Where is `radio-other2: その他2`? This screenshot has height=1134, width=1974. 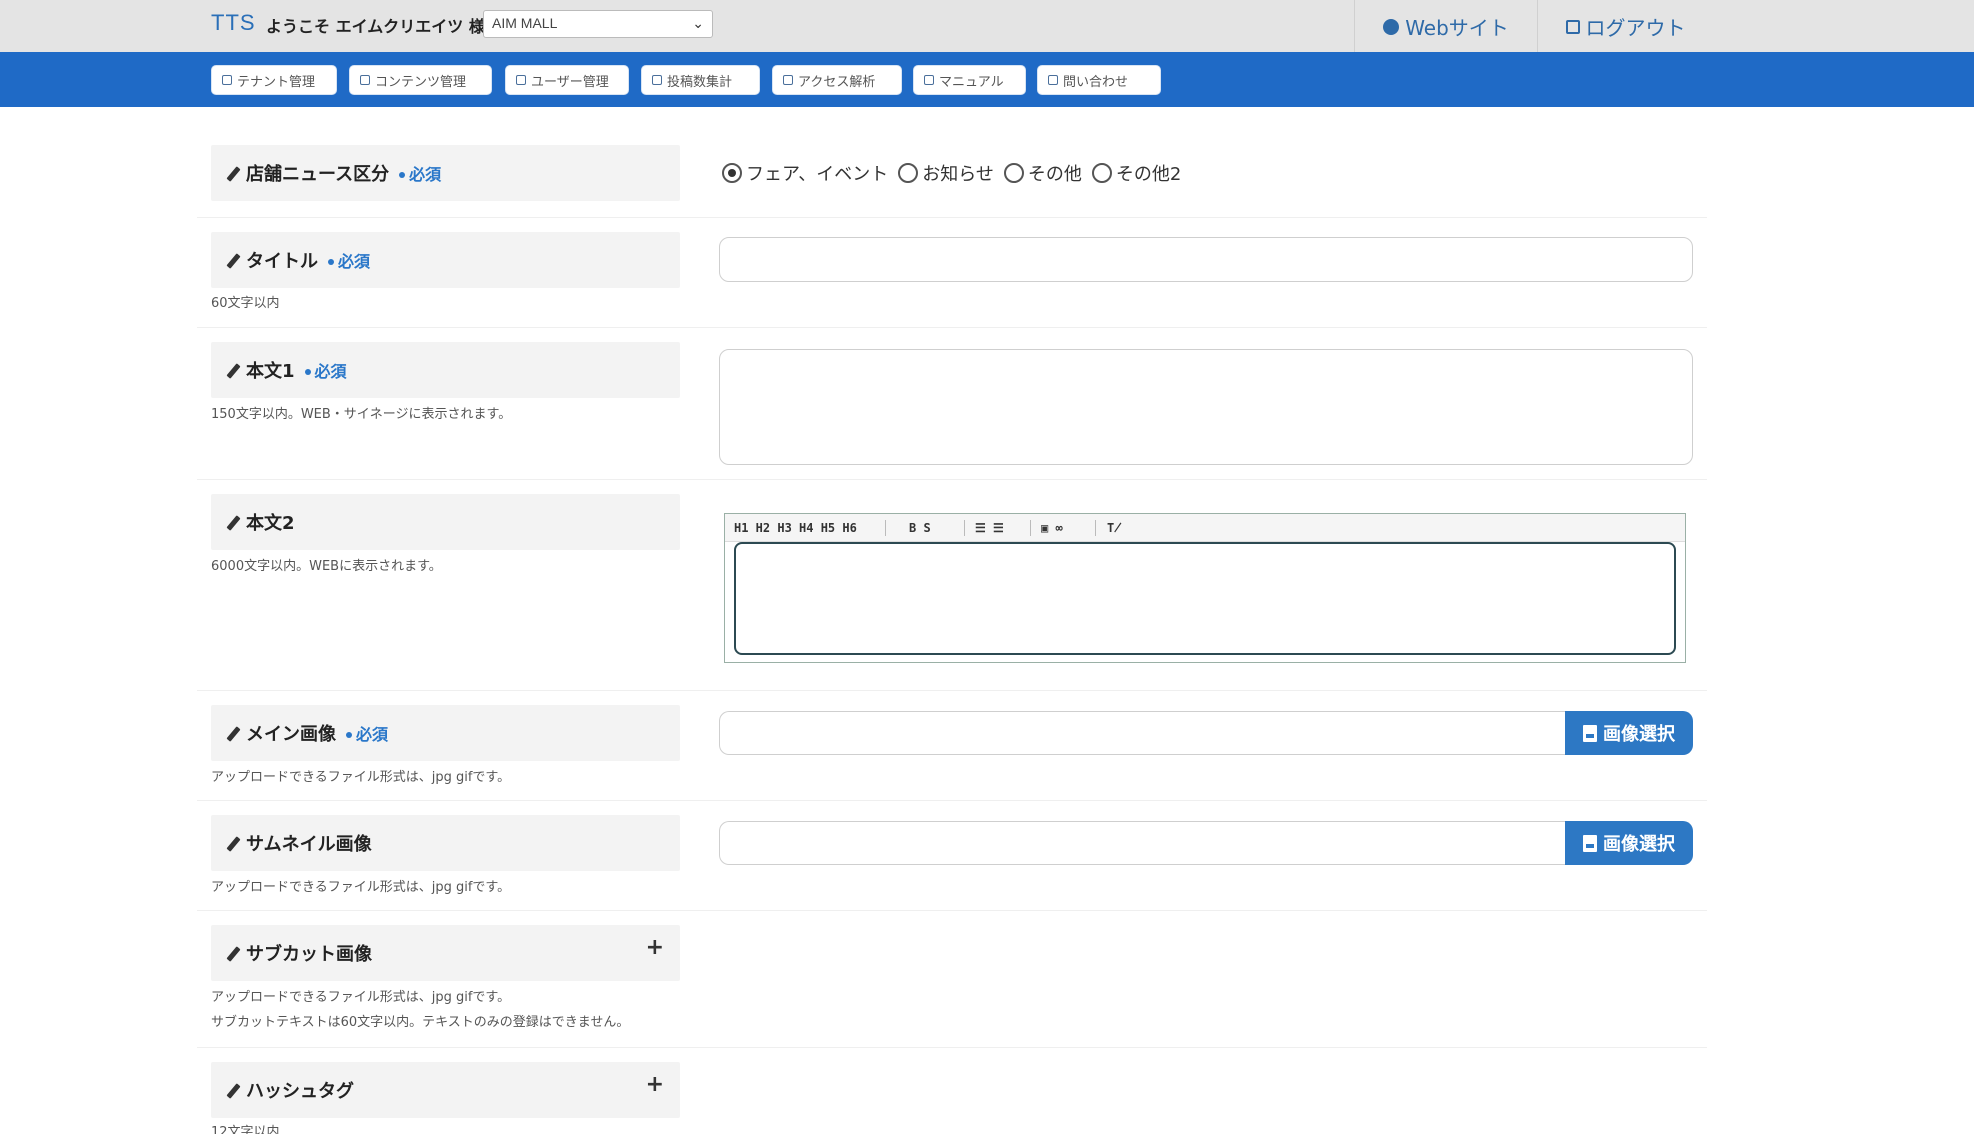
radio-other2: その他2 is located at coordinates (1136, 173).